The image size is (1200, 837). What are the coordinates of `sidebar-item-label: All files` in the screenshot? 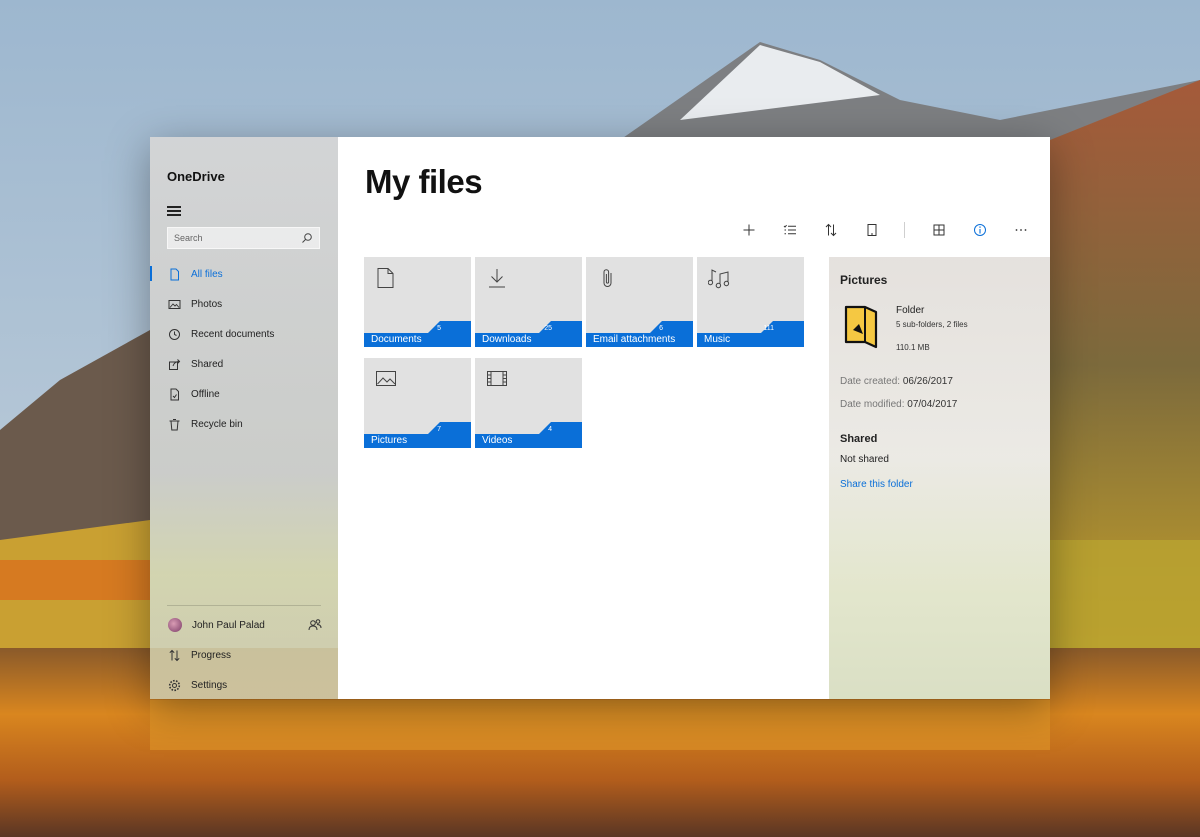 It's located at (207, 274).